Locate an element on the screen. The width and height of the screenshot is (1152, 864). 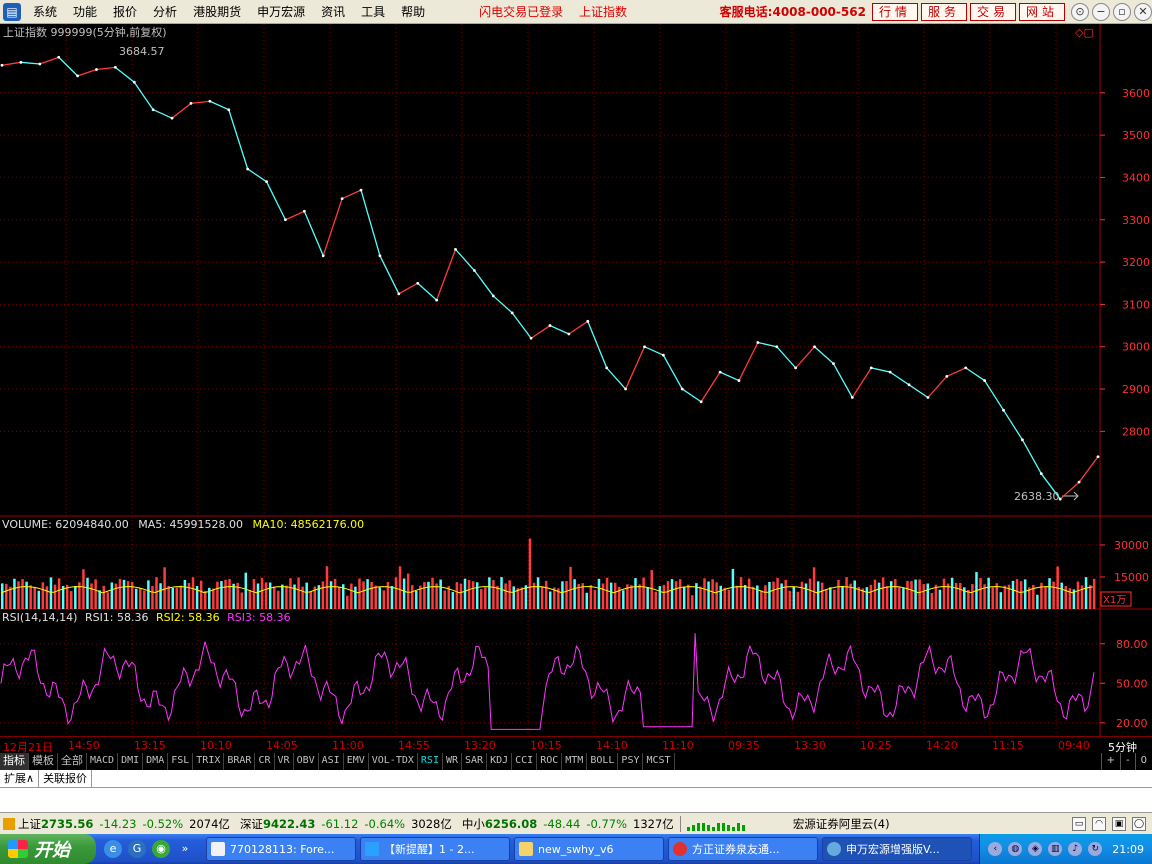
tab-macd: MACD is located at coordinates (103, 761).